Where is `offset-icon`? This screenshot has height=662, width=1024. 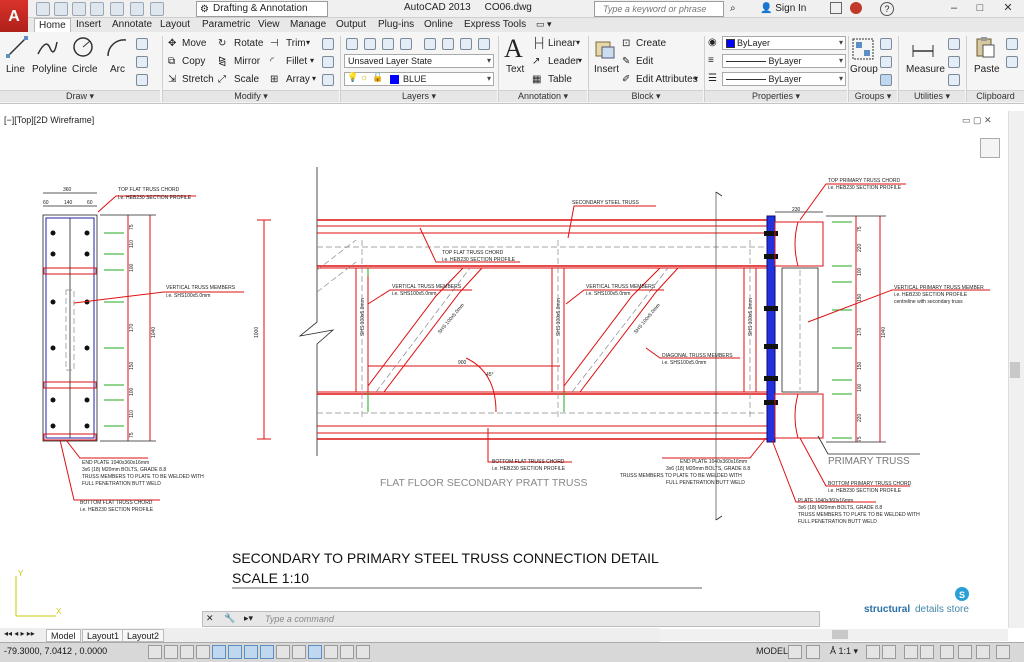 offset-icon is located at coordinates (328, 80).